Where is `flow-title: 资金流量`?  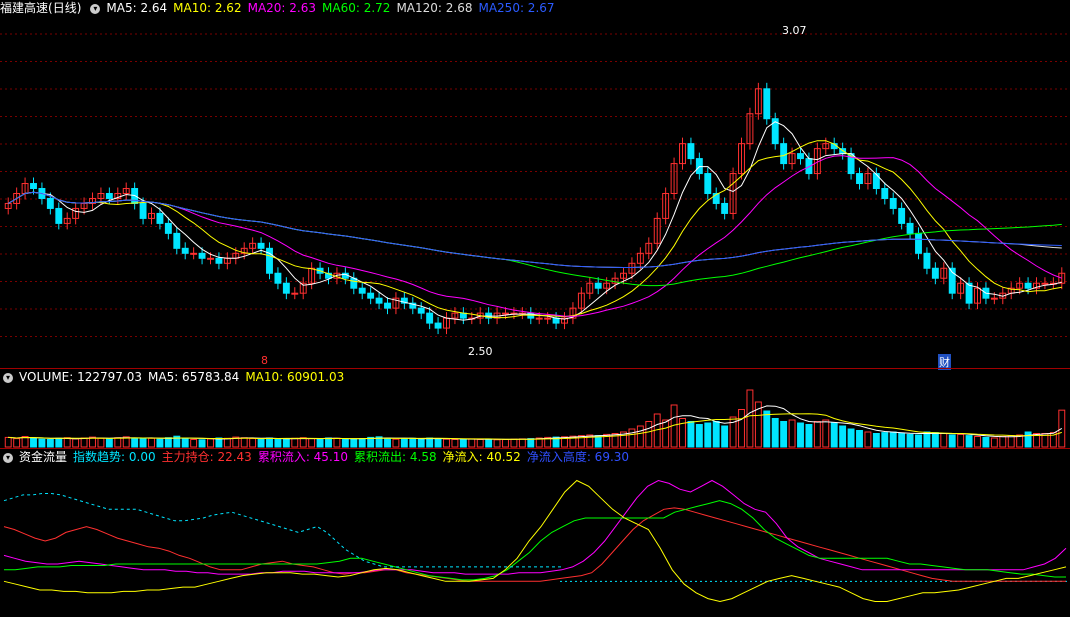 flow-title: 资金流量 is located at coordinates (43, 457).